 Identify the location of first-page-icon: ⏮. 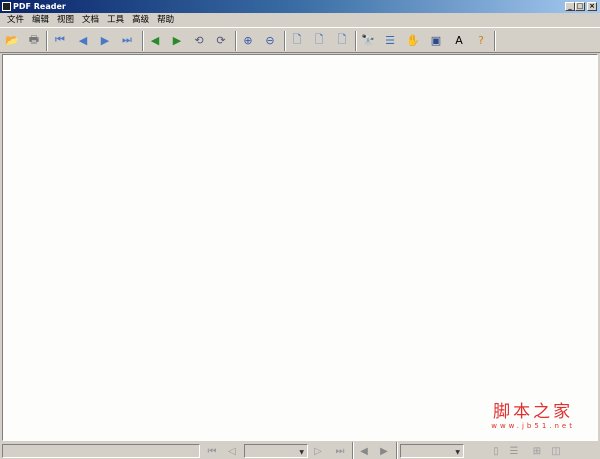
(60, 40).